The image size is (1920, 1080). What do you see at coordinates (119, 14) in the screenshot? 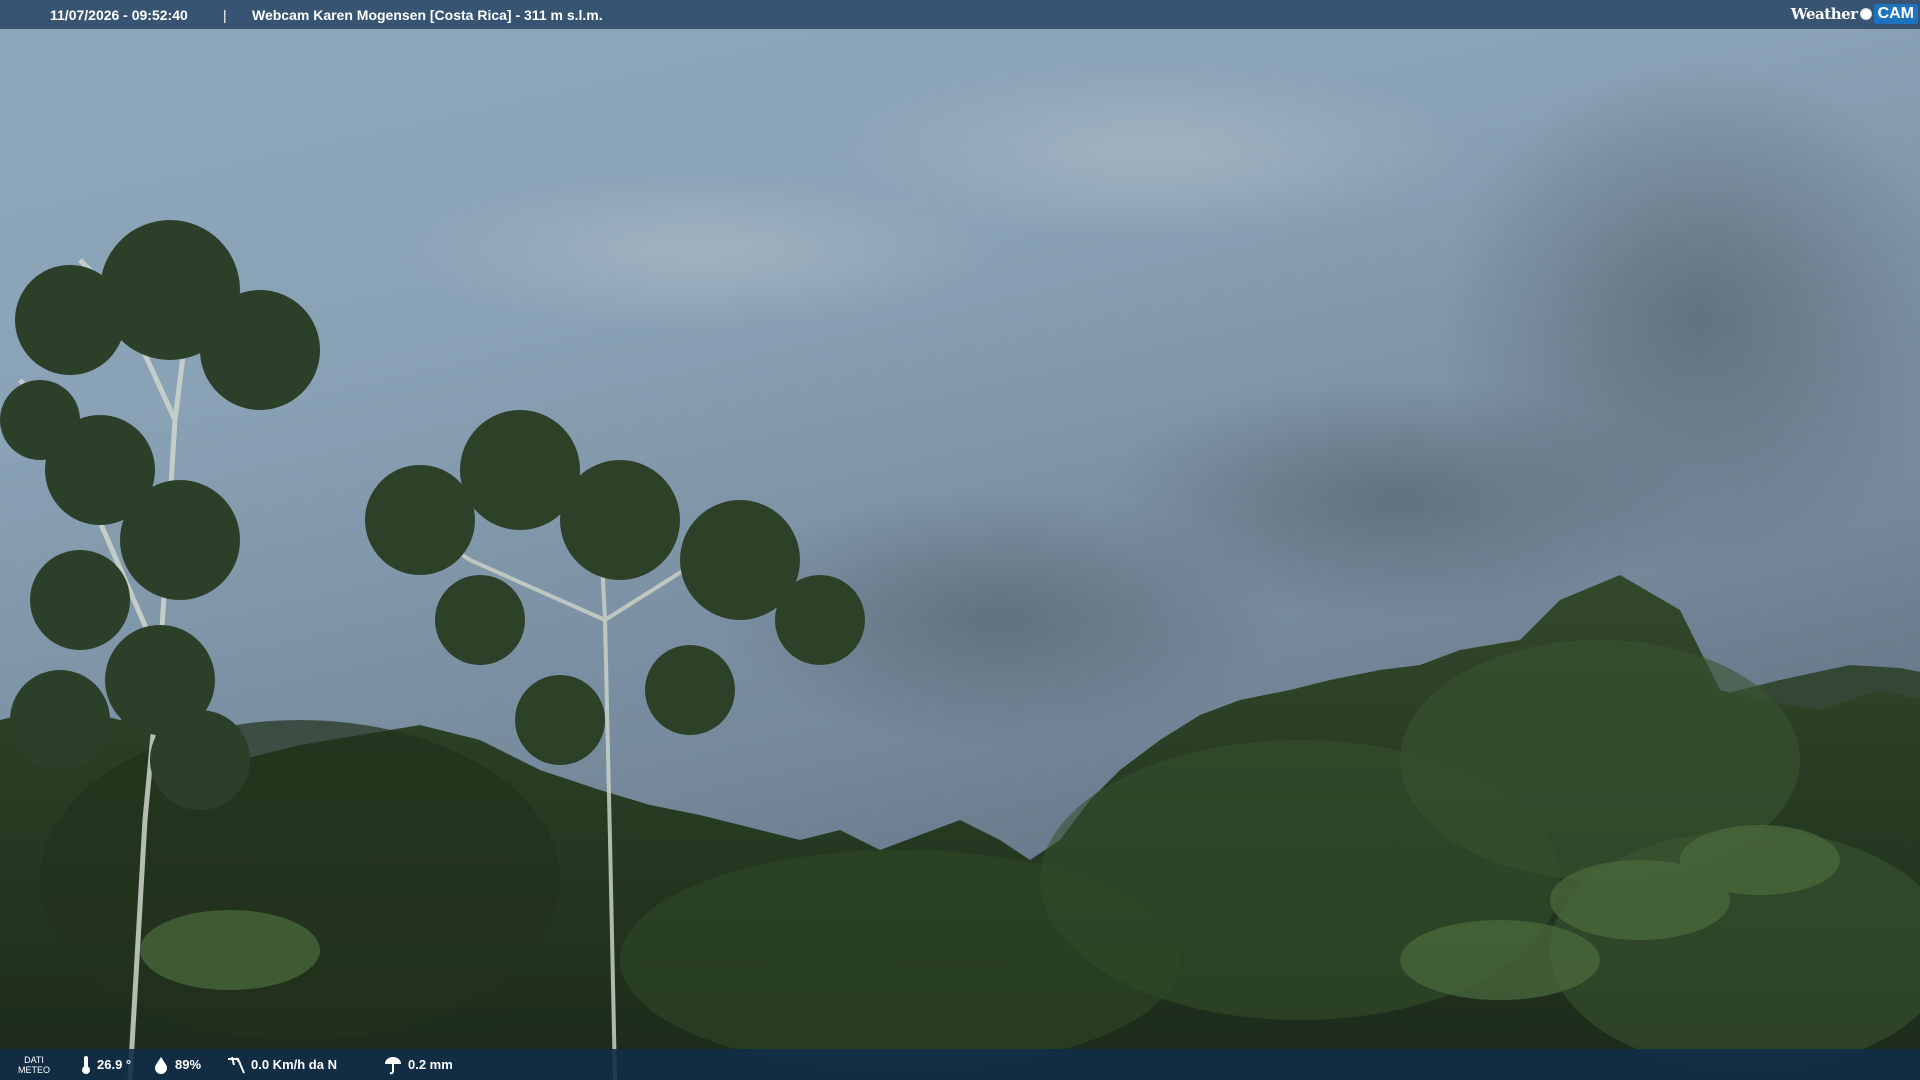
I see `datetime-label: 11/07/2026 - 09:52:40` at bounding box center [119, 14].